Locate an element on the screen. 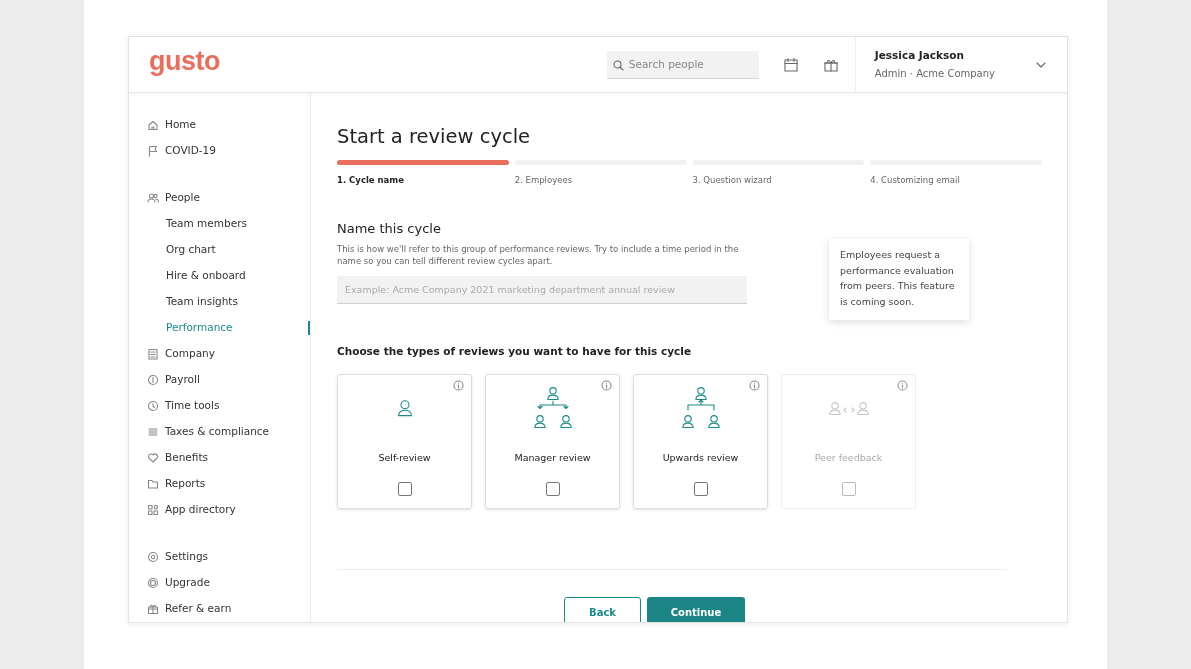  home-icon is located at coordinates (153, 125).